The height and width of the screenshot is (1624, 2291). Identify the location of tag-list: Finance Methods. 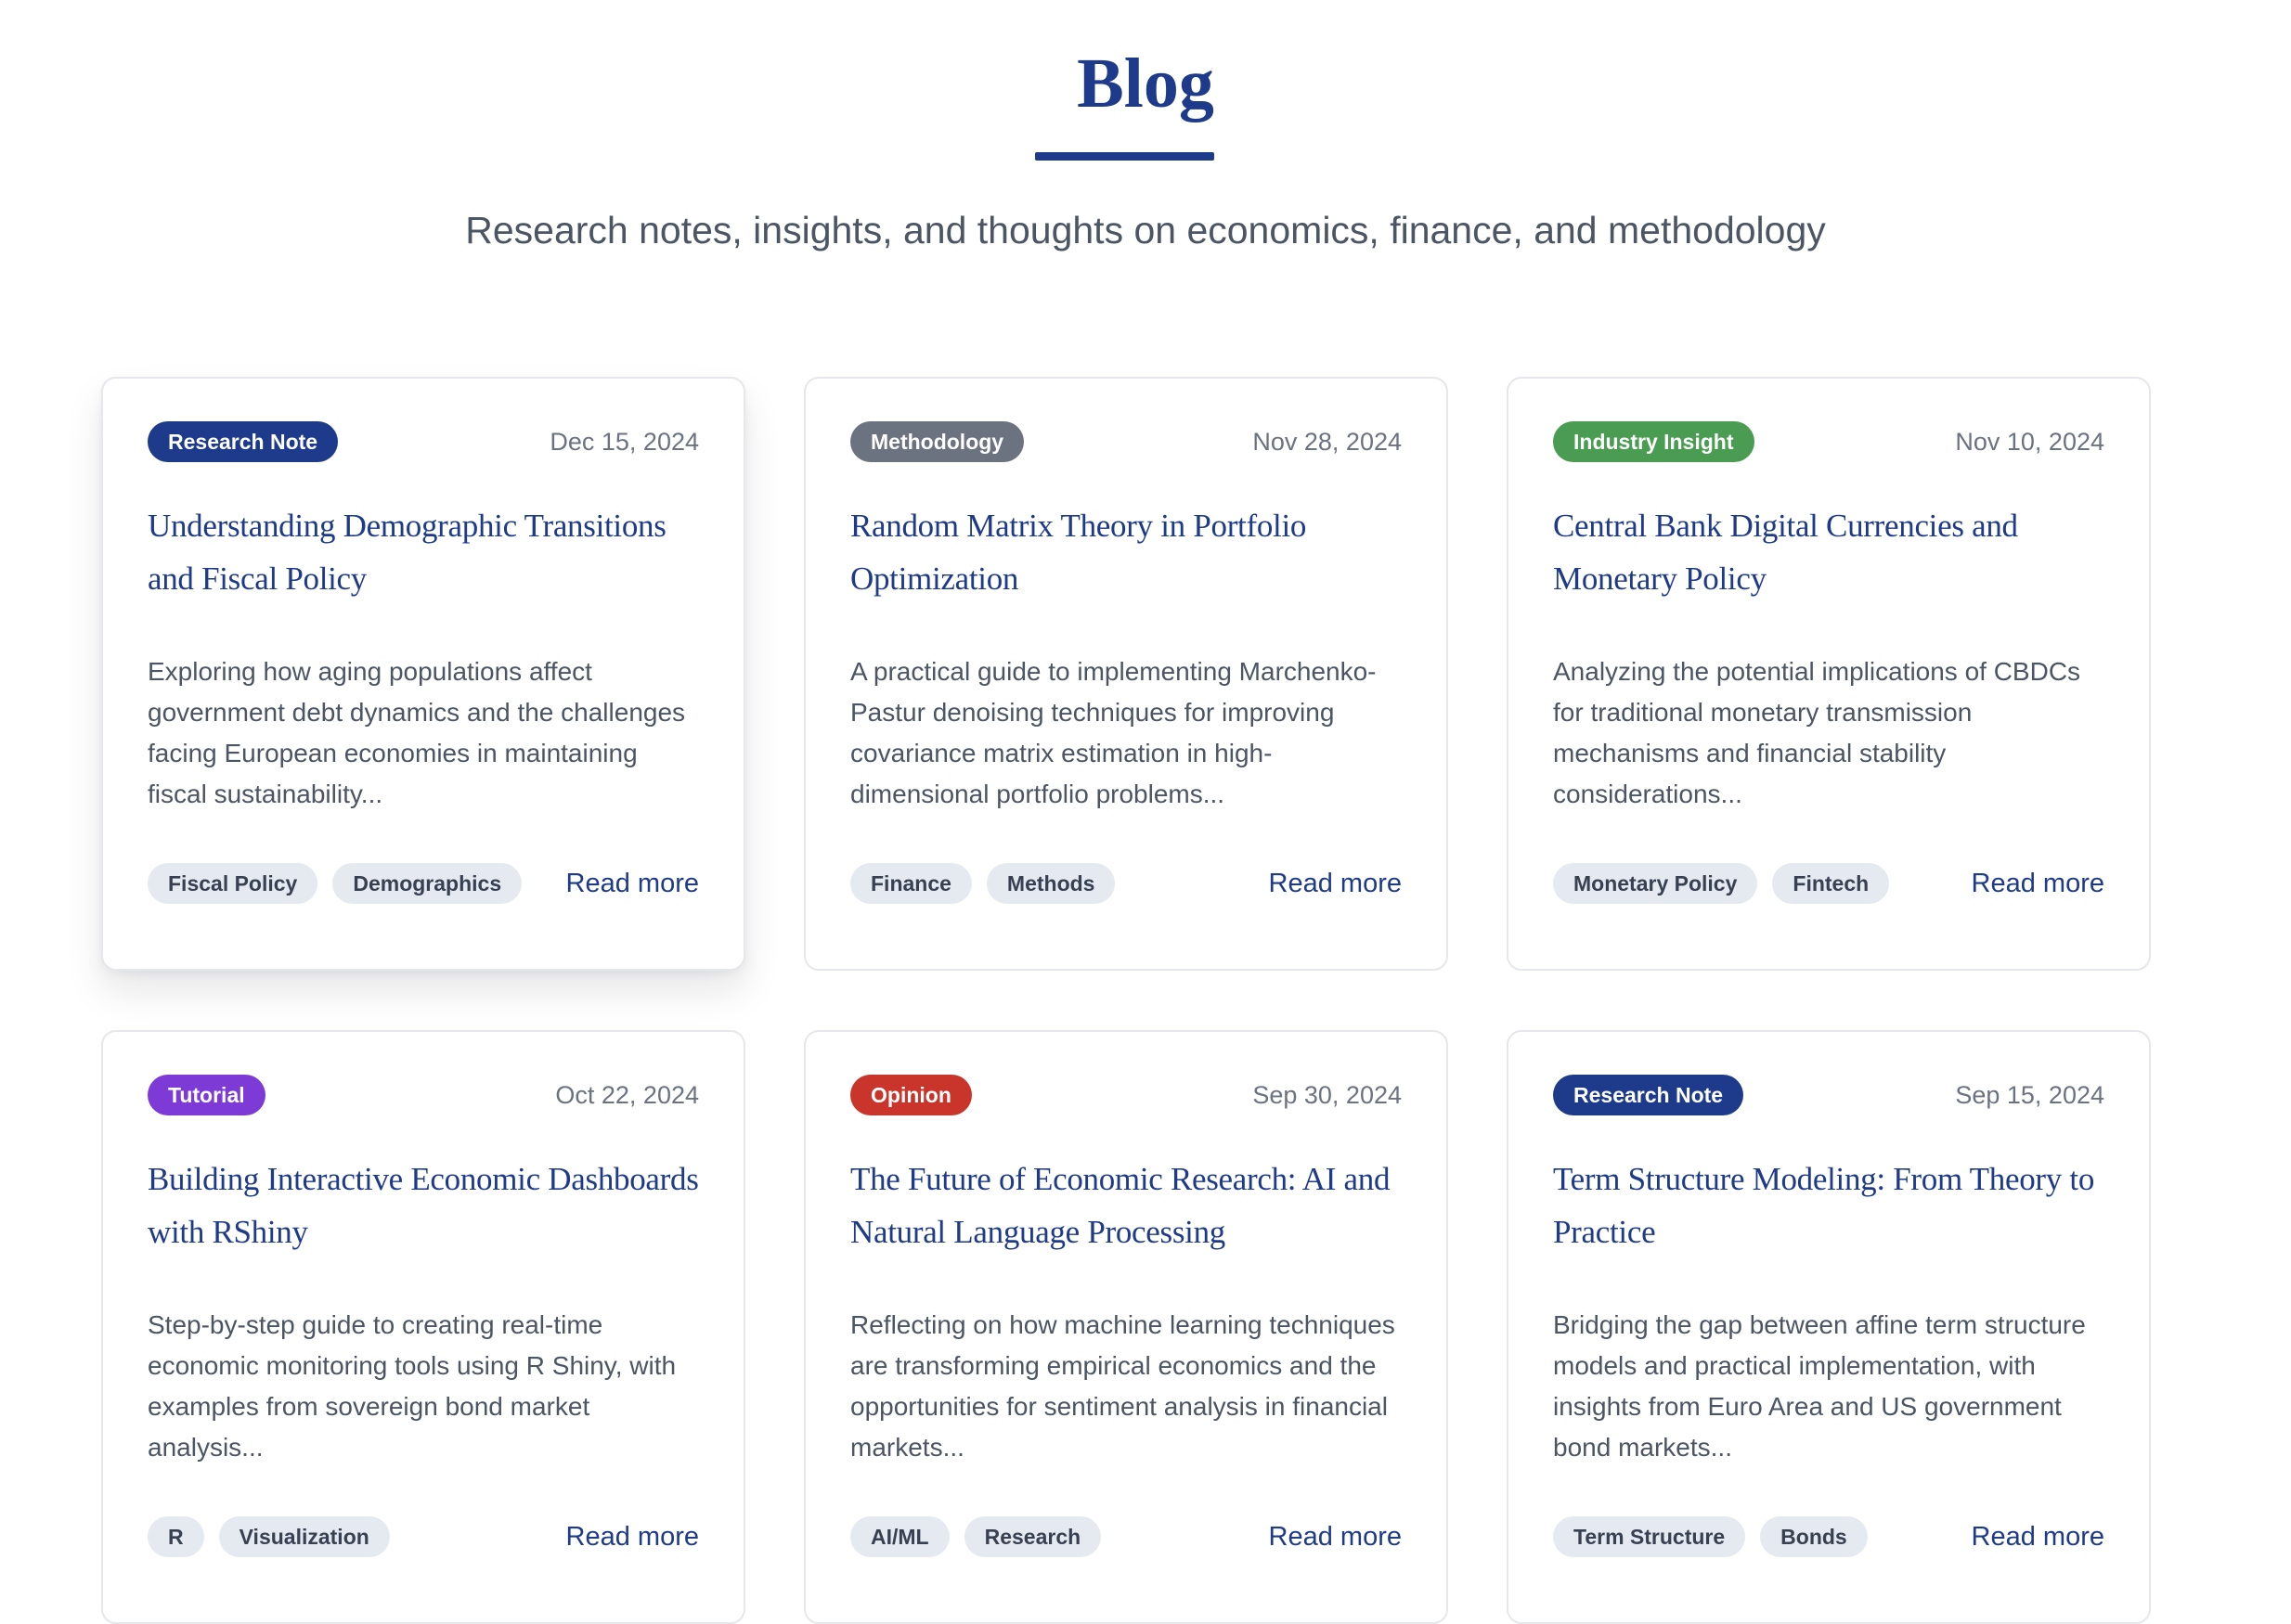
(983, 884).